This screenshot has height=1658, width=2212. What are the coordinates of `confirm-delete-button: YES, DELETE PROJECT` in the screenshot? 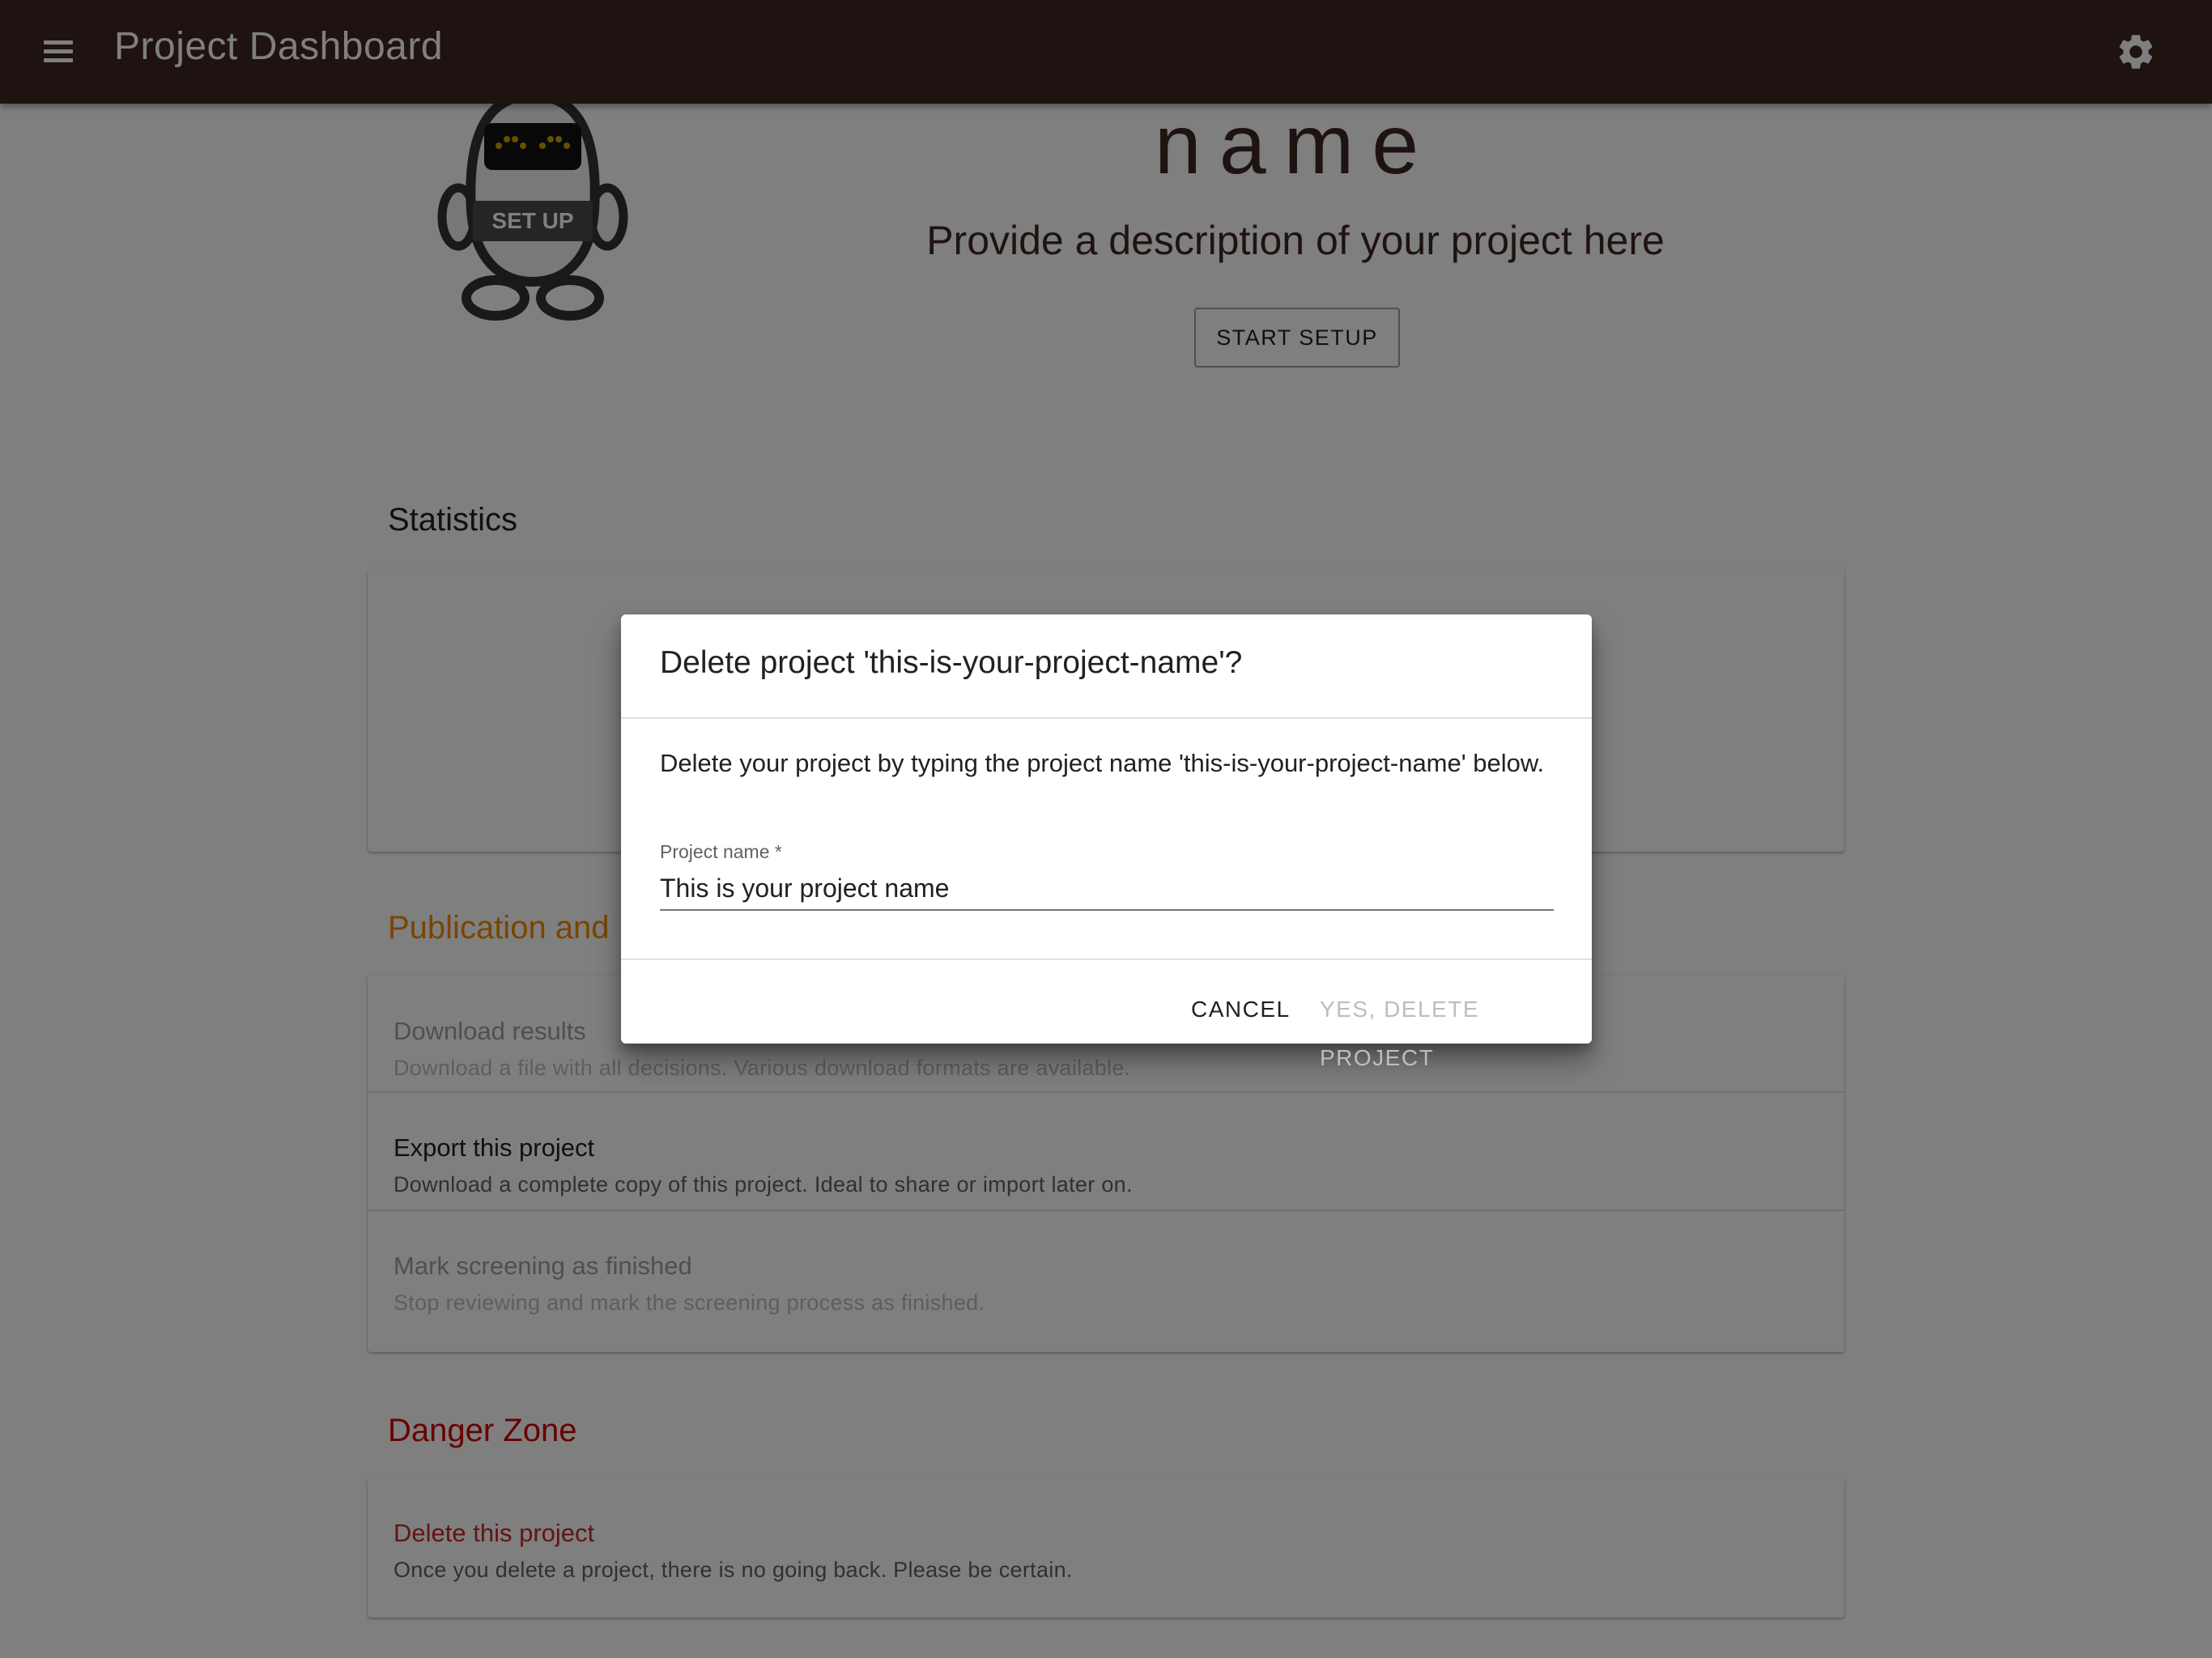 It's located at (1456, 1027).